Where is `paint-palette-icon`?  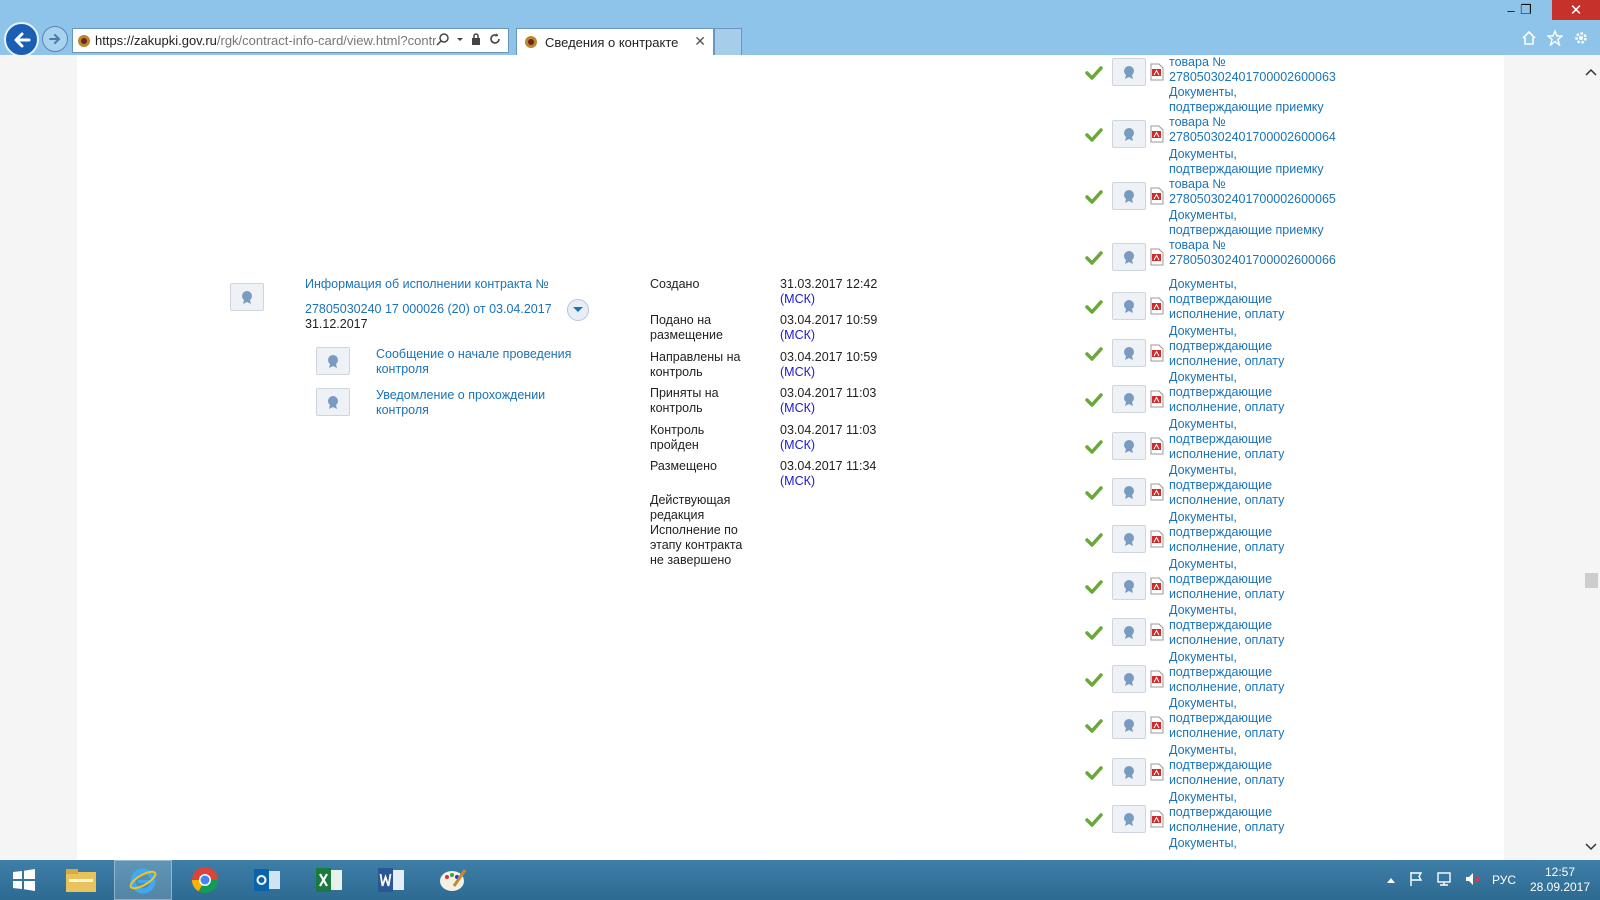 paint-palette-icon is located at coordinates (453, 880).